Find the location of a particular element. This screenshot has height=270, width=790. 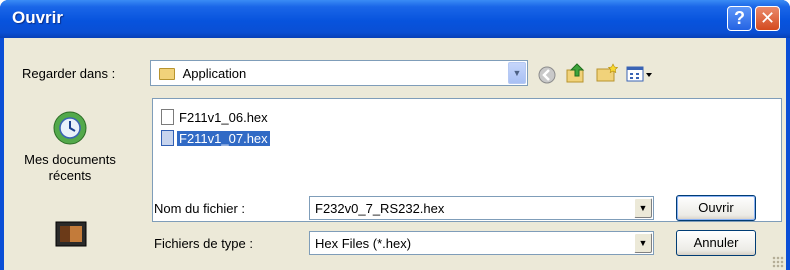

places-bar: Mes documents récents is located at coordinates (71, 182).